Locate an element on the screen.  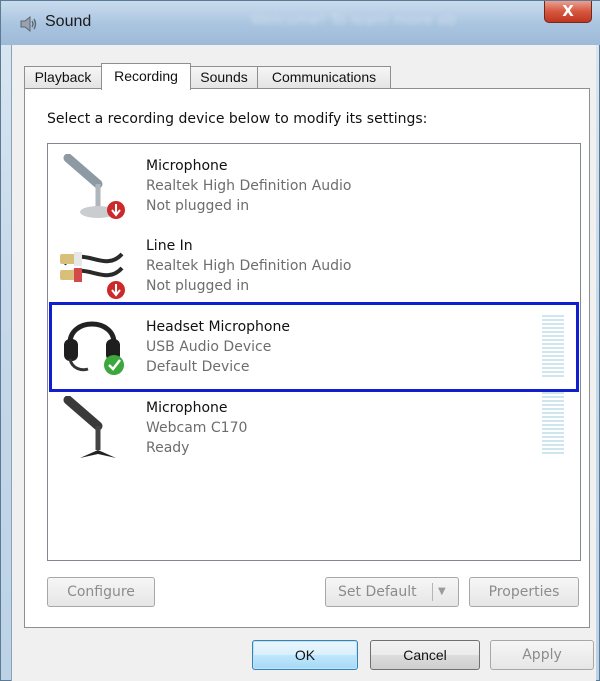
tab-sounds: Sounds is located at coordinates (224, 77).